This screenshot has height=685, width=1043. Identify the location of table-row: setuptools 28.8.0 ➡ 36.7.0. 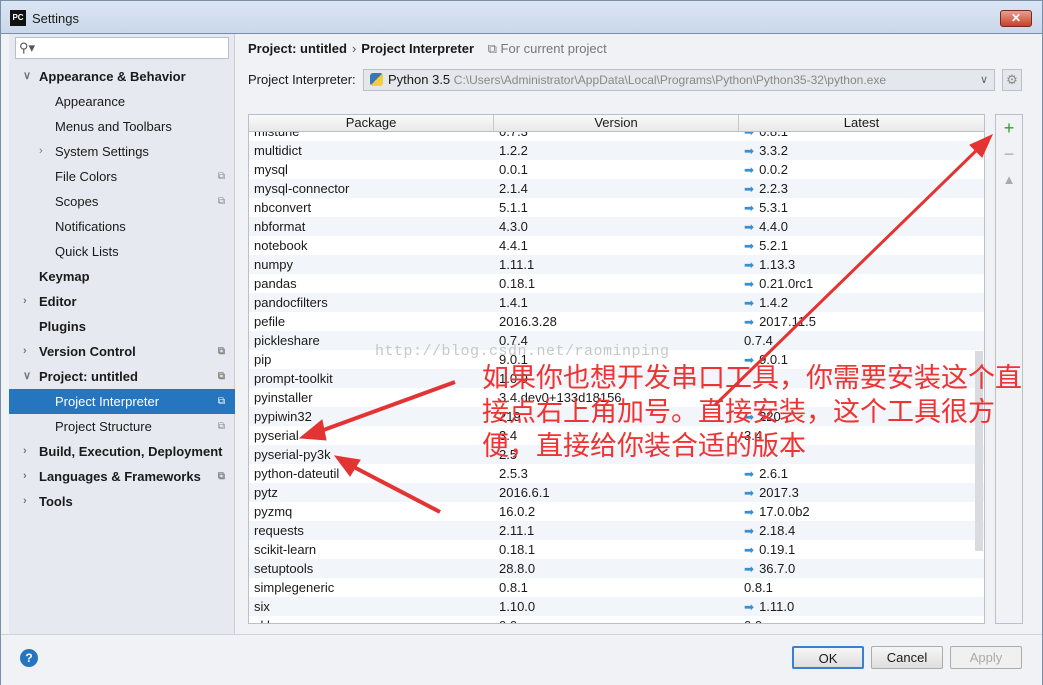
(616, 568).